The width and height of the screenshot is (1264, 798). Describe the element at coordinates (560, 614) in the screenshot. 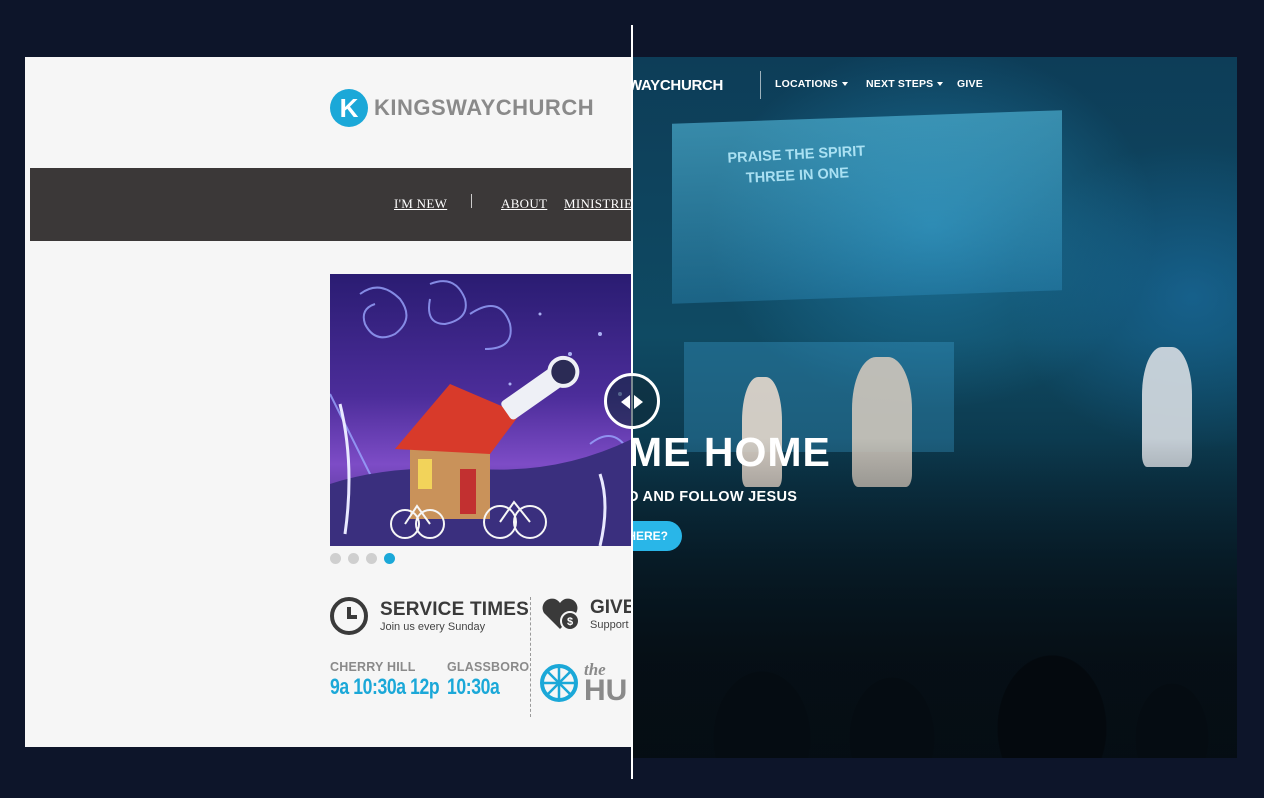

I see `heart-dollar-icon: $` at that location.